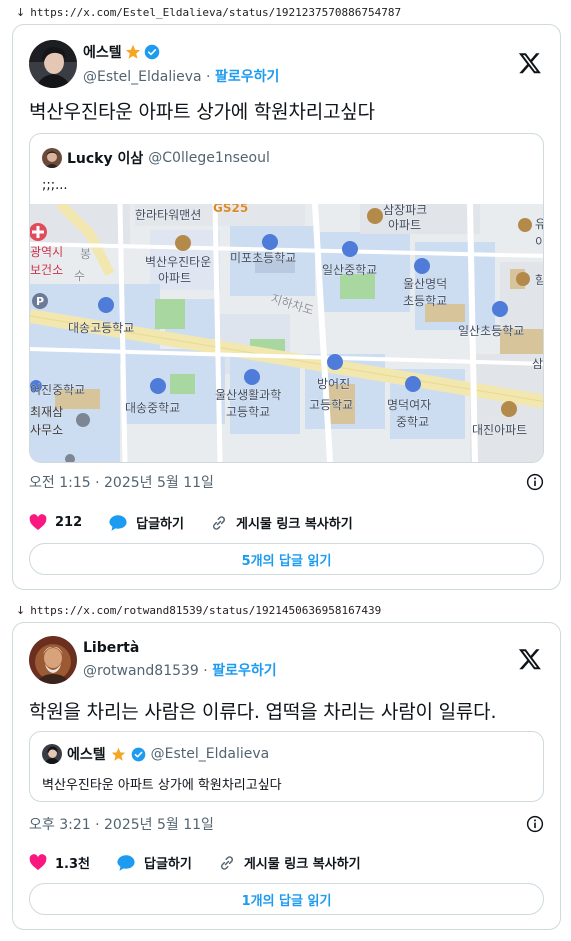 The image size is (571, 941). I want to click on like-button: 1.3천, so click(59, 862).